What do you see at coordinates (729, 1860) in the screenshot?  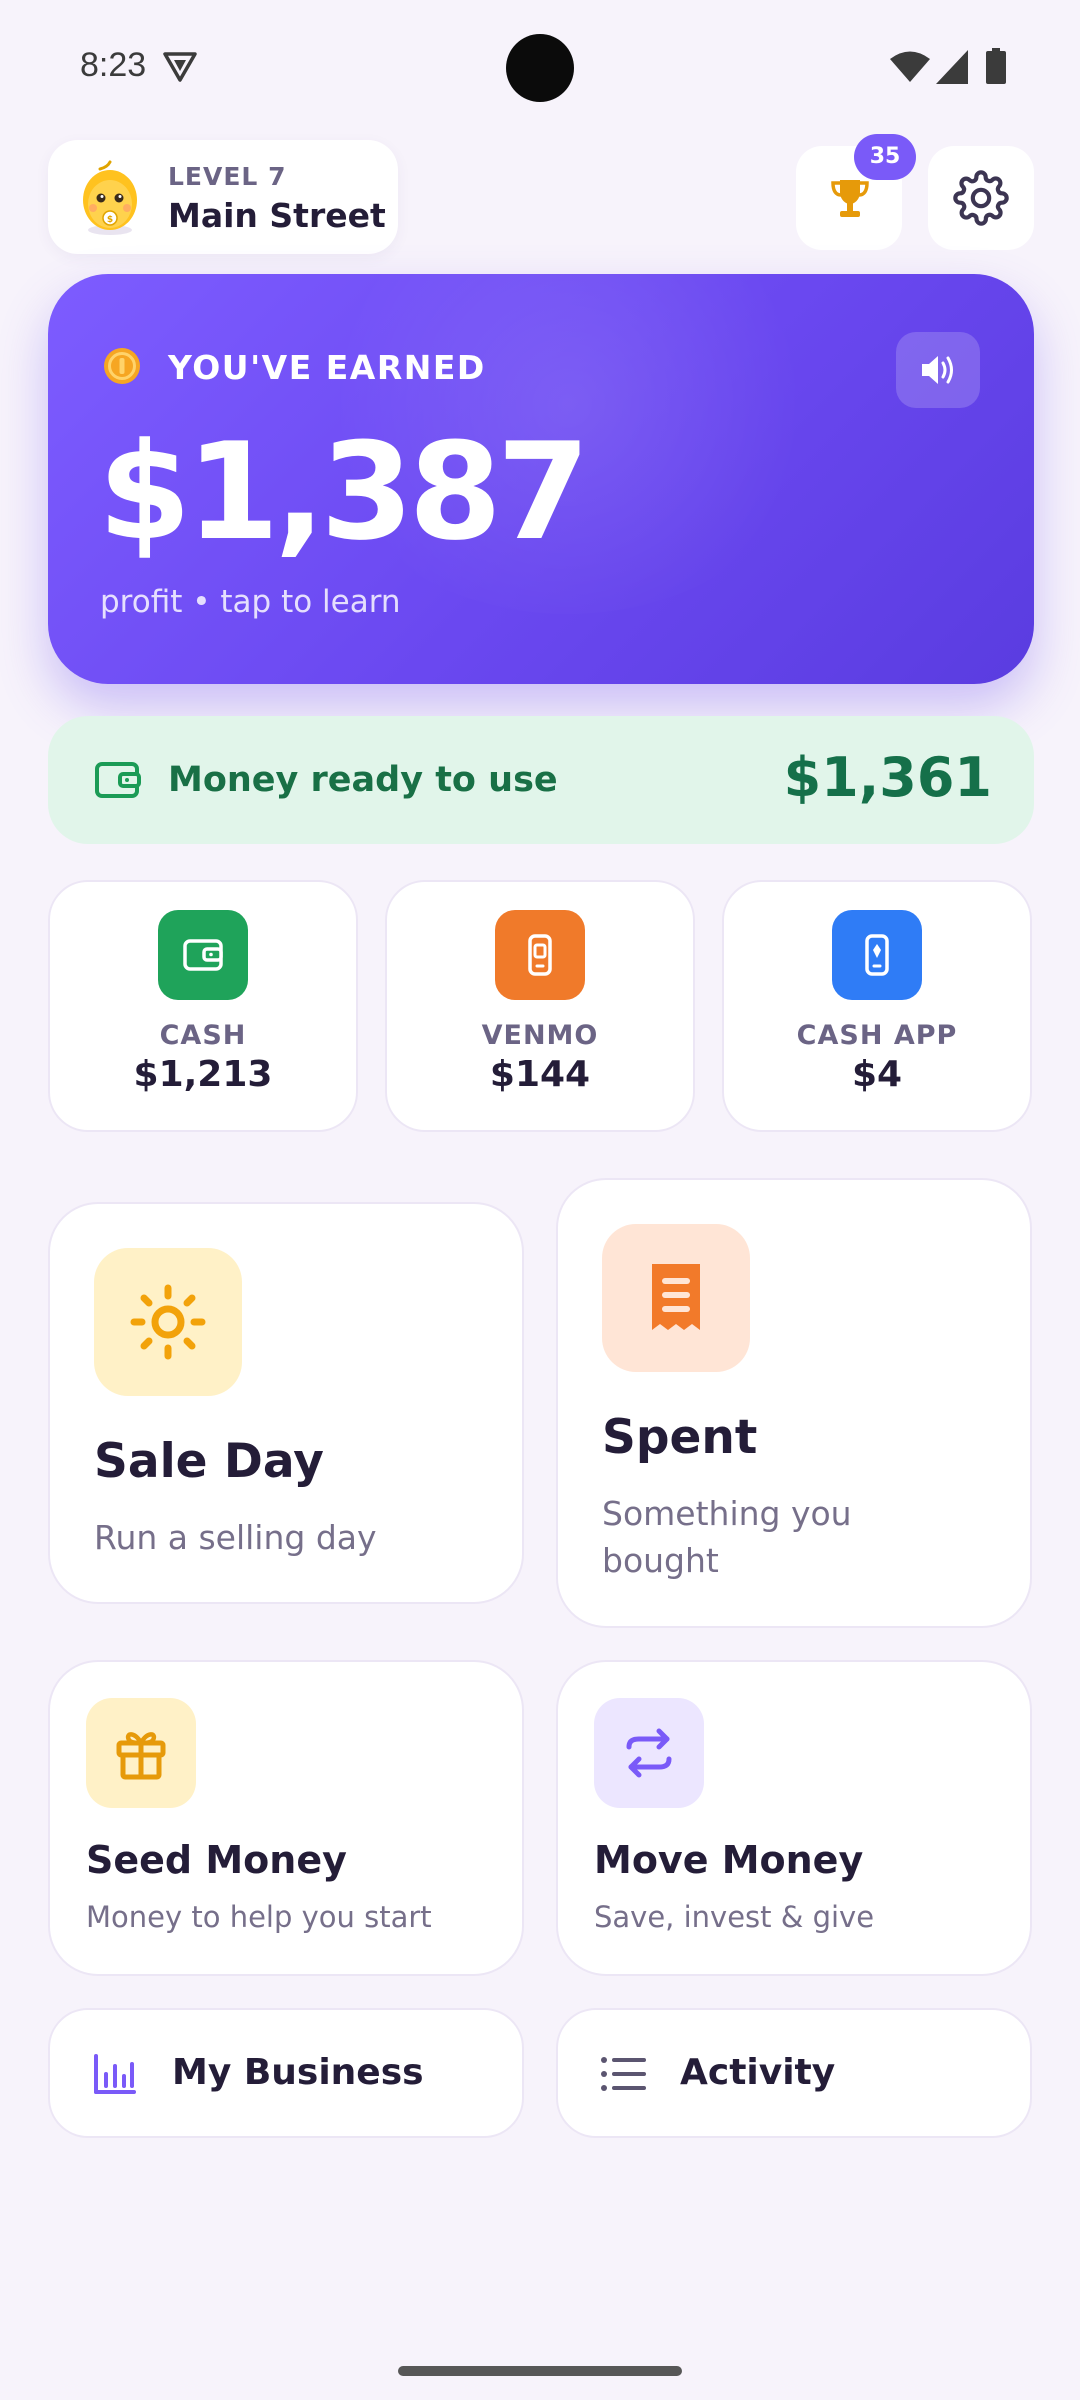 I see `move-money-title: Move Money` at bounding box center [729, 1860].